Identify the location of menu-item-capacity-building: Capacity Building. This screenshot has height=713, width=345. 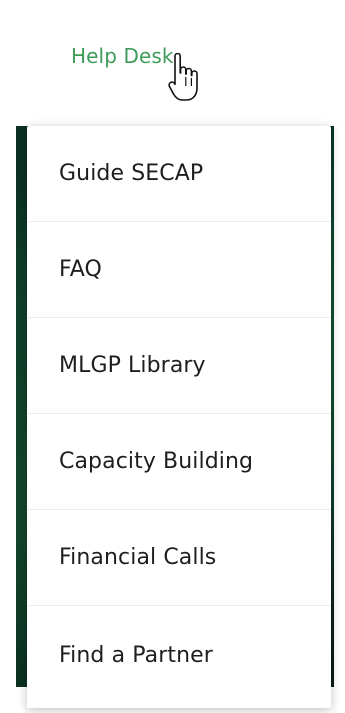
(179, 462).